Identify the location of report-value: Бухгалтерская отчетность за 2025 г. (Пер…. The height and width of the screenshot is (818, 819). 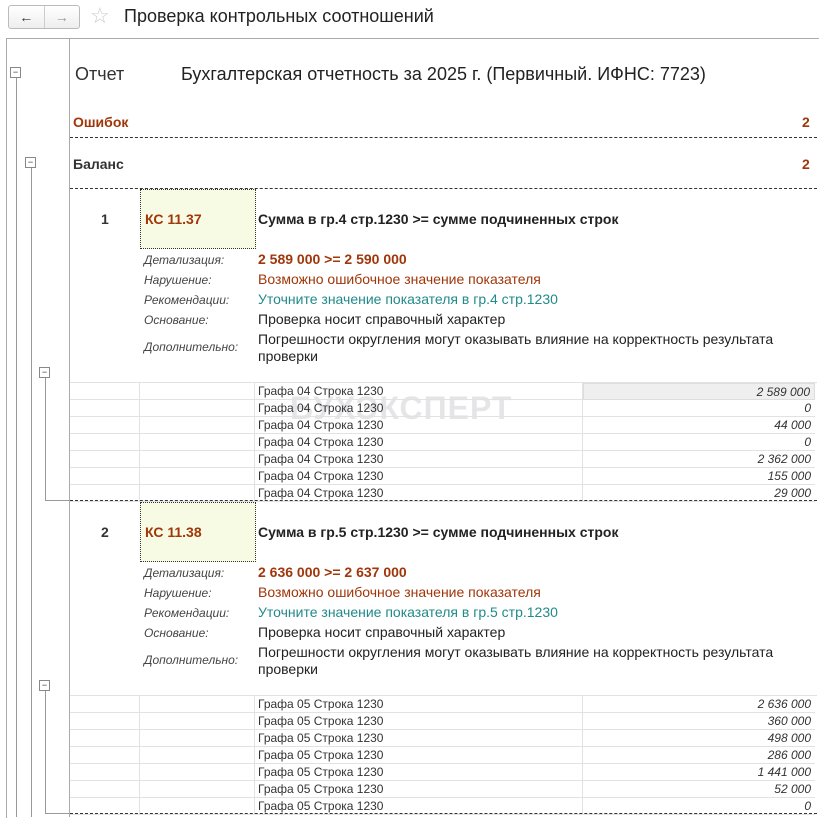
(443, 74).